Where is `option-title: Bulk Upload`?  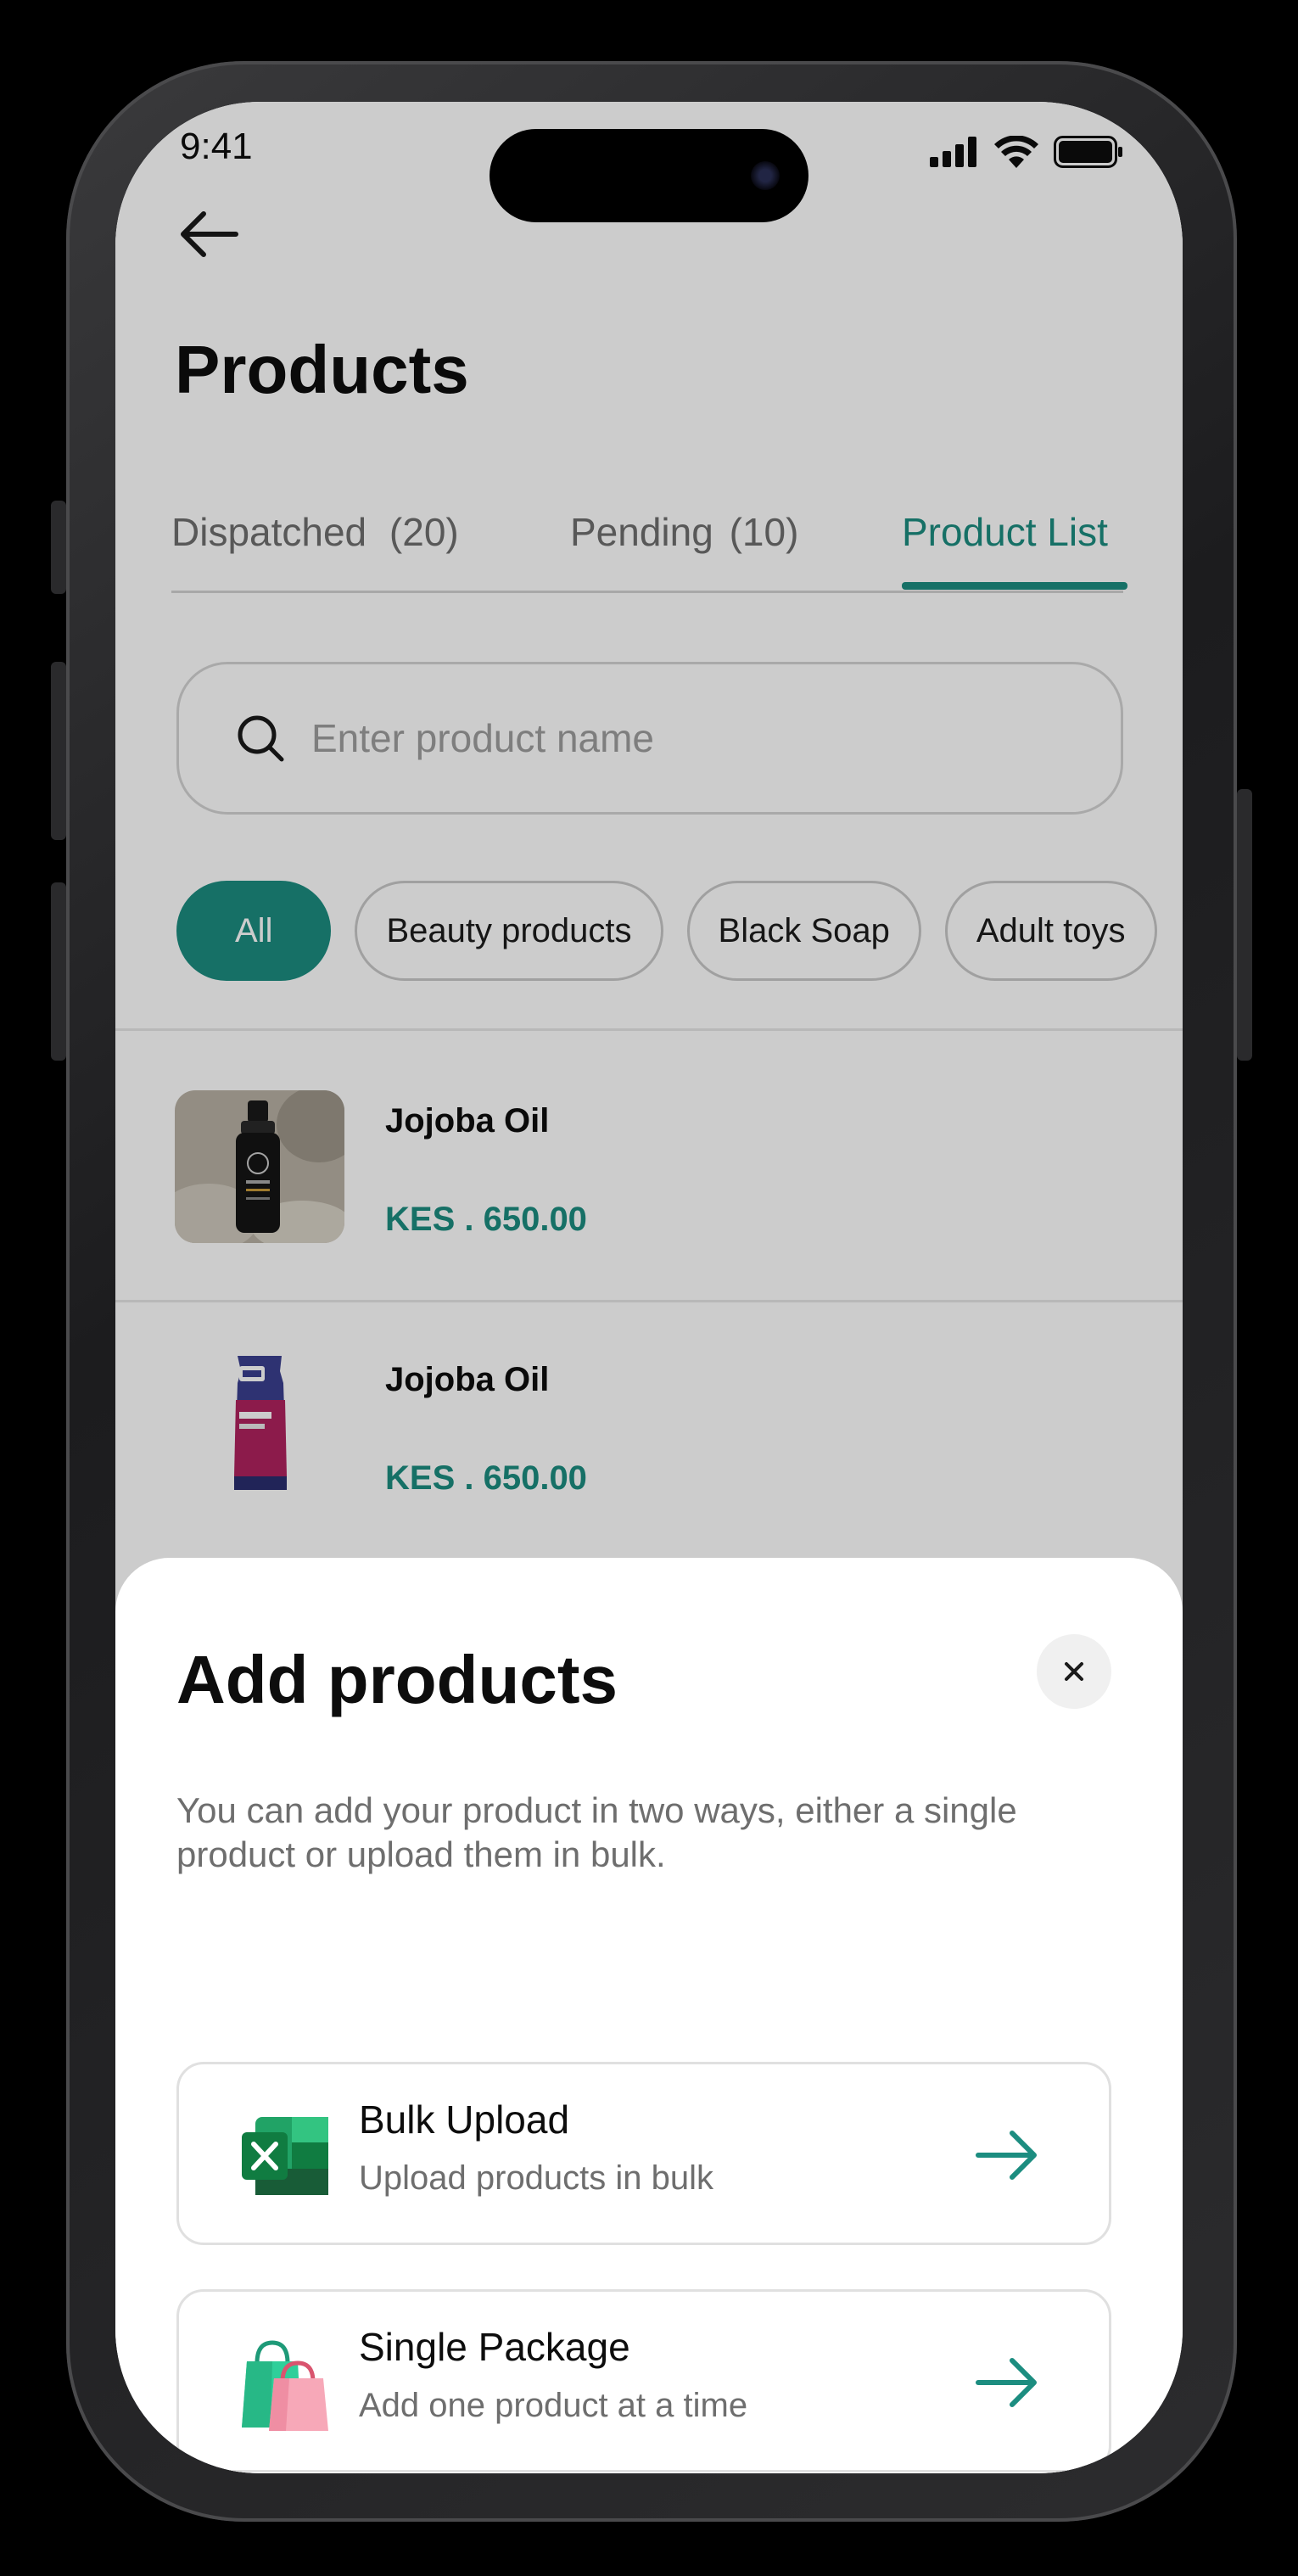 option-title: Bulk Upload is located at coordinates (464, 2120).